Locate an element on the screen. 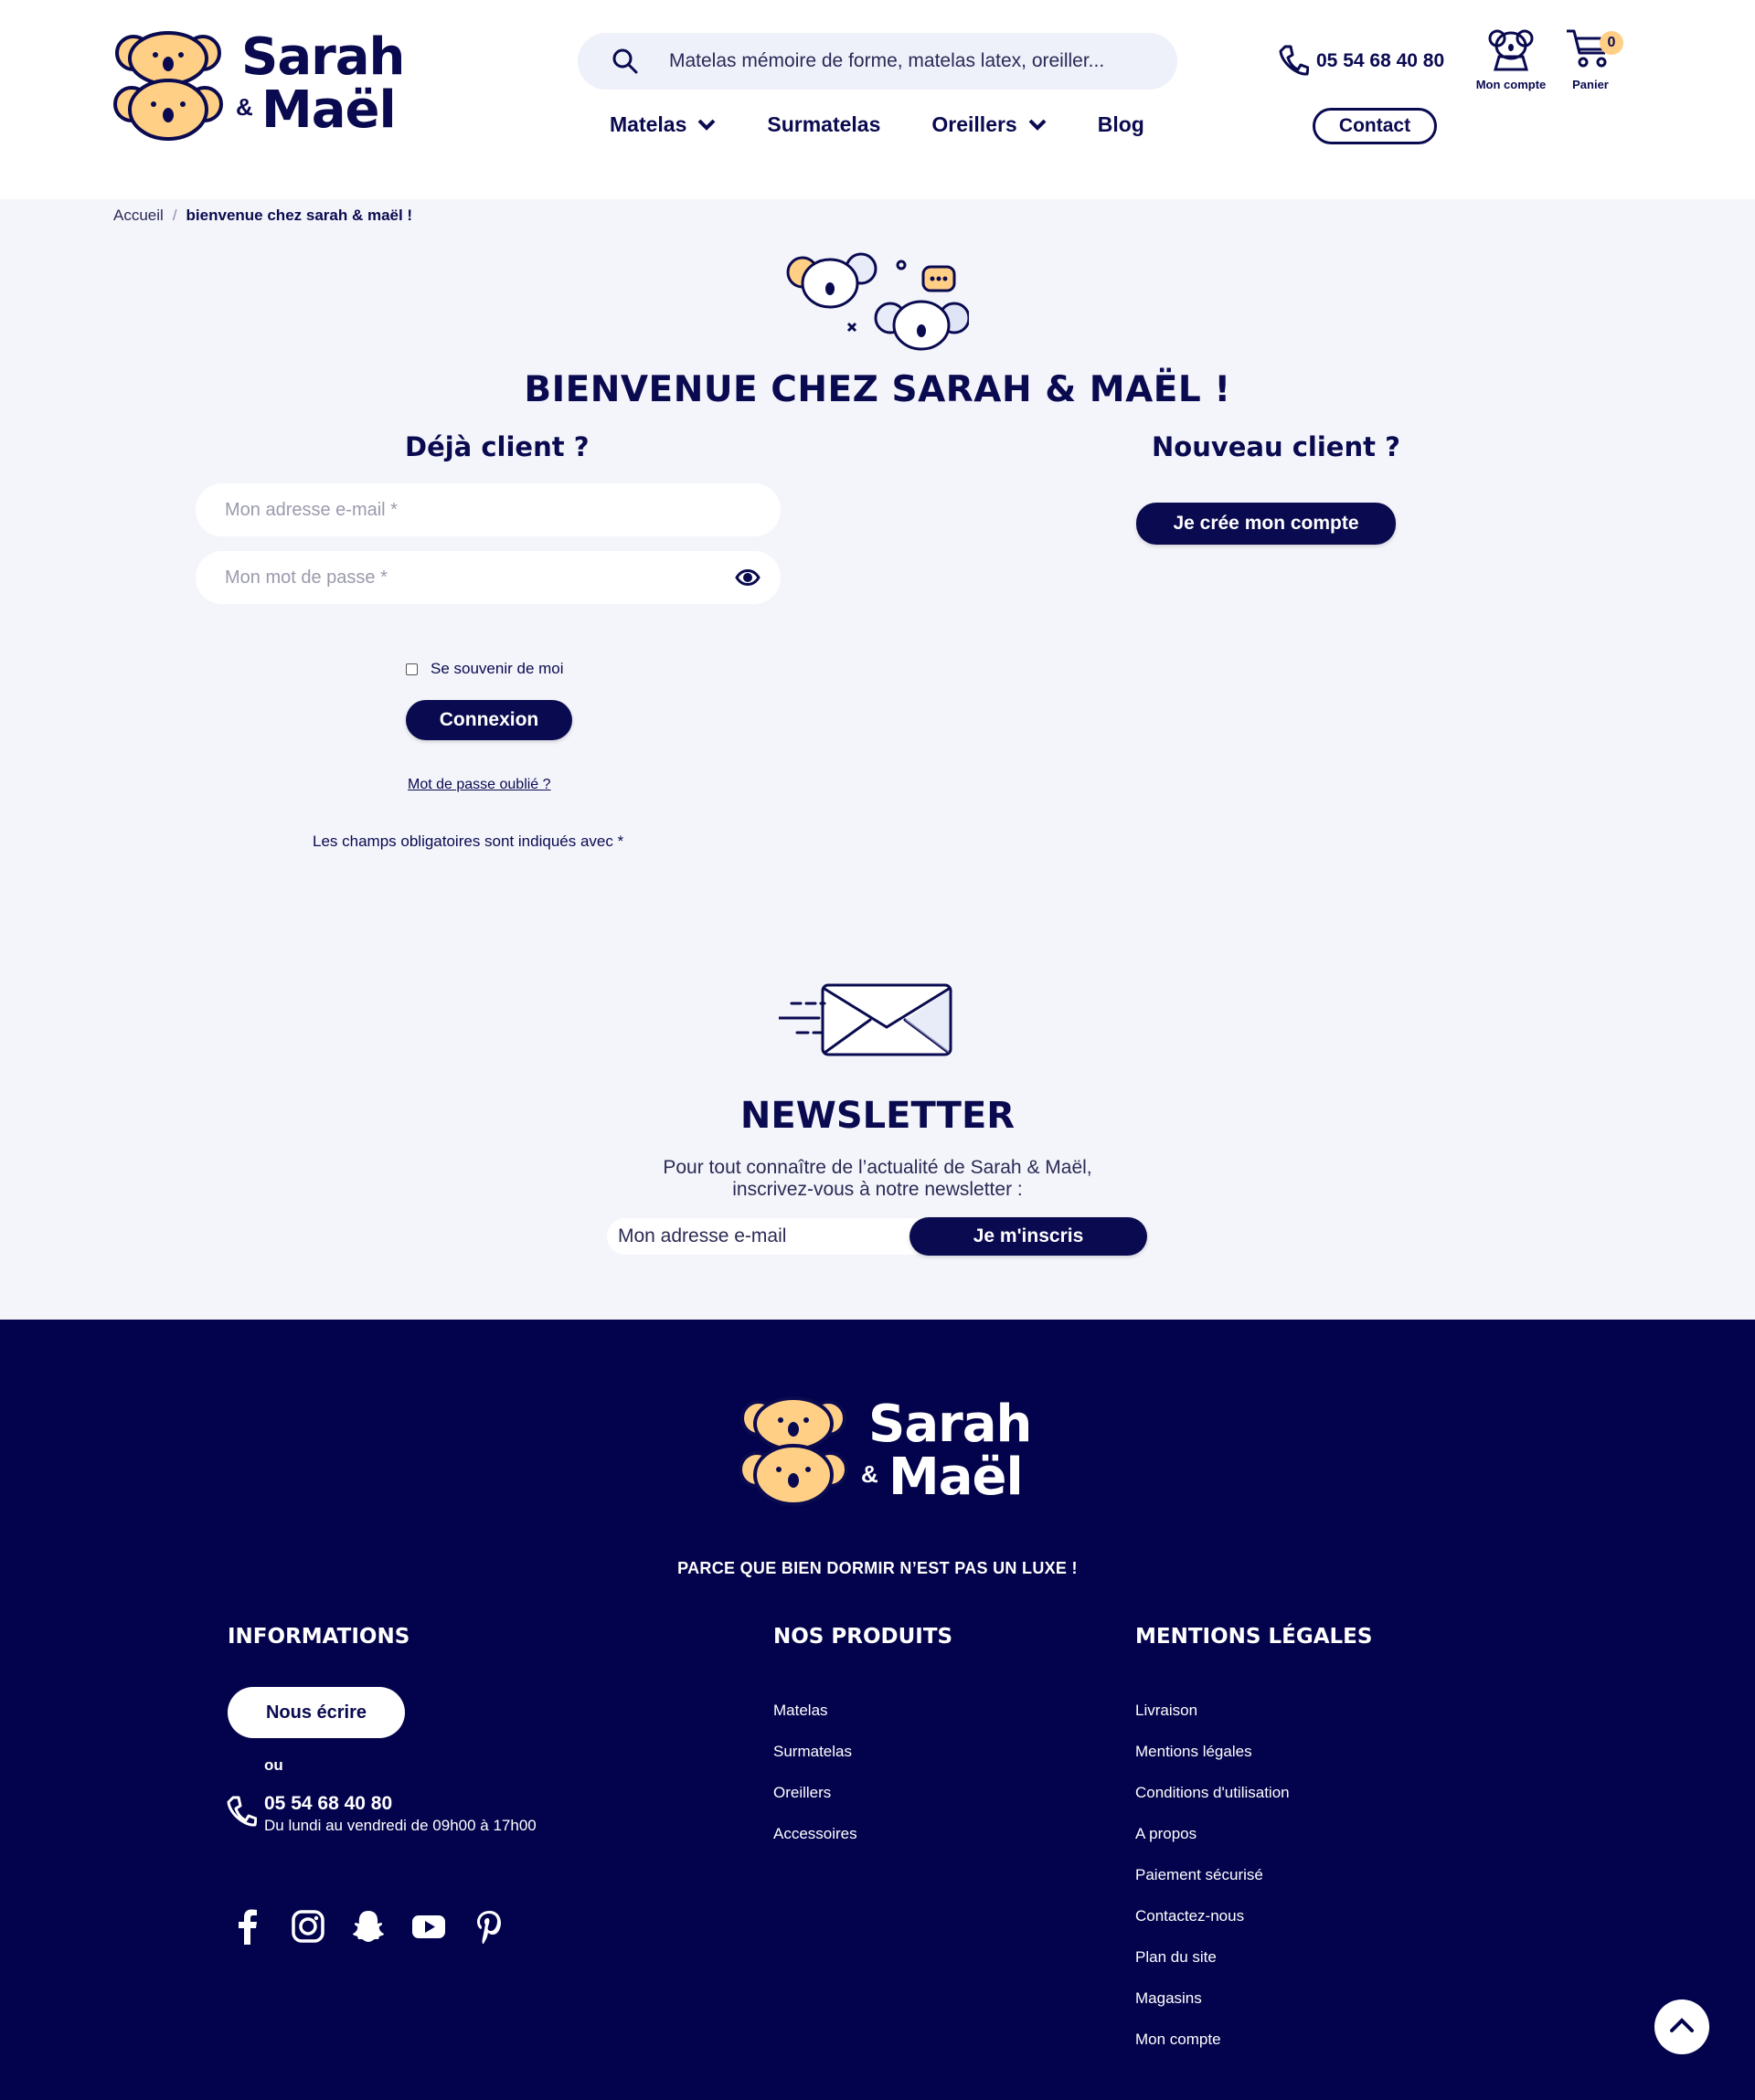 This screenshot has width=1755, height=2100. newsletter-text-line: inscrivez-vous à notre newsletter : is located at coordinates (878, 1189).